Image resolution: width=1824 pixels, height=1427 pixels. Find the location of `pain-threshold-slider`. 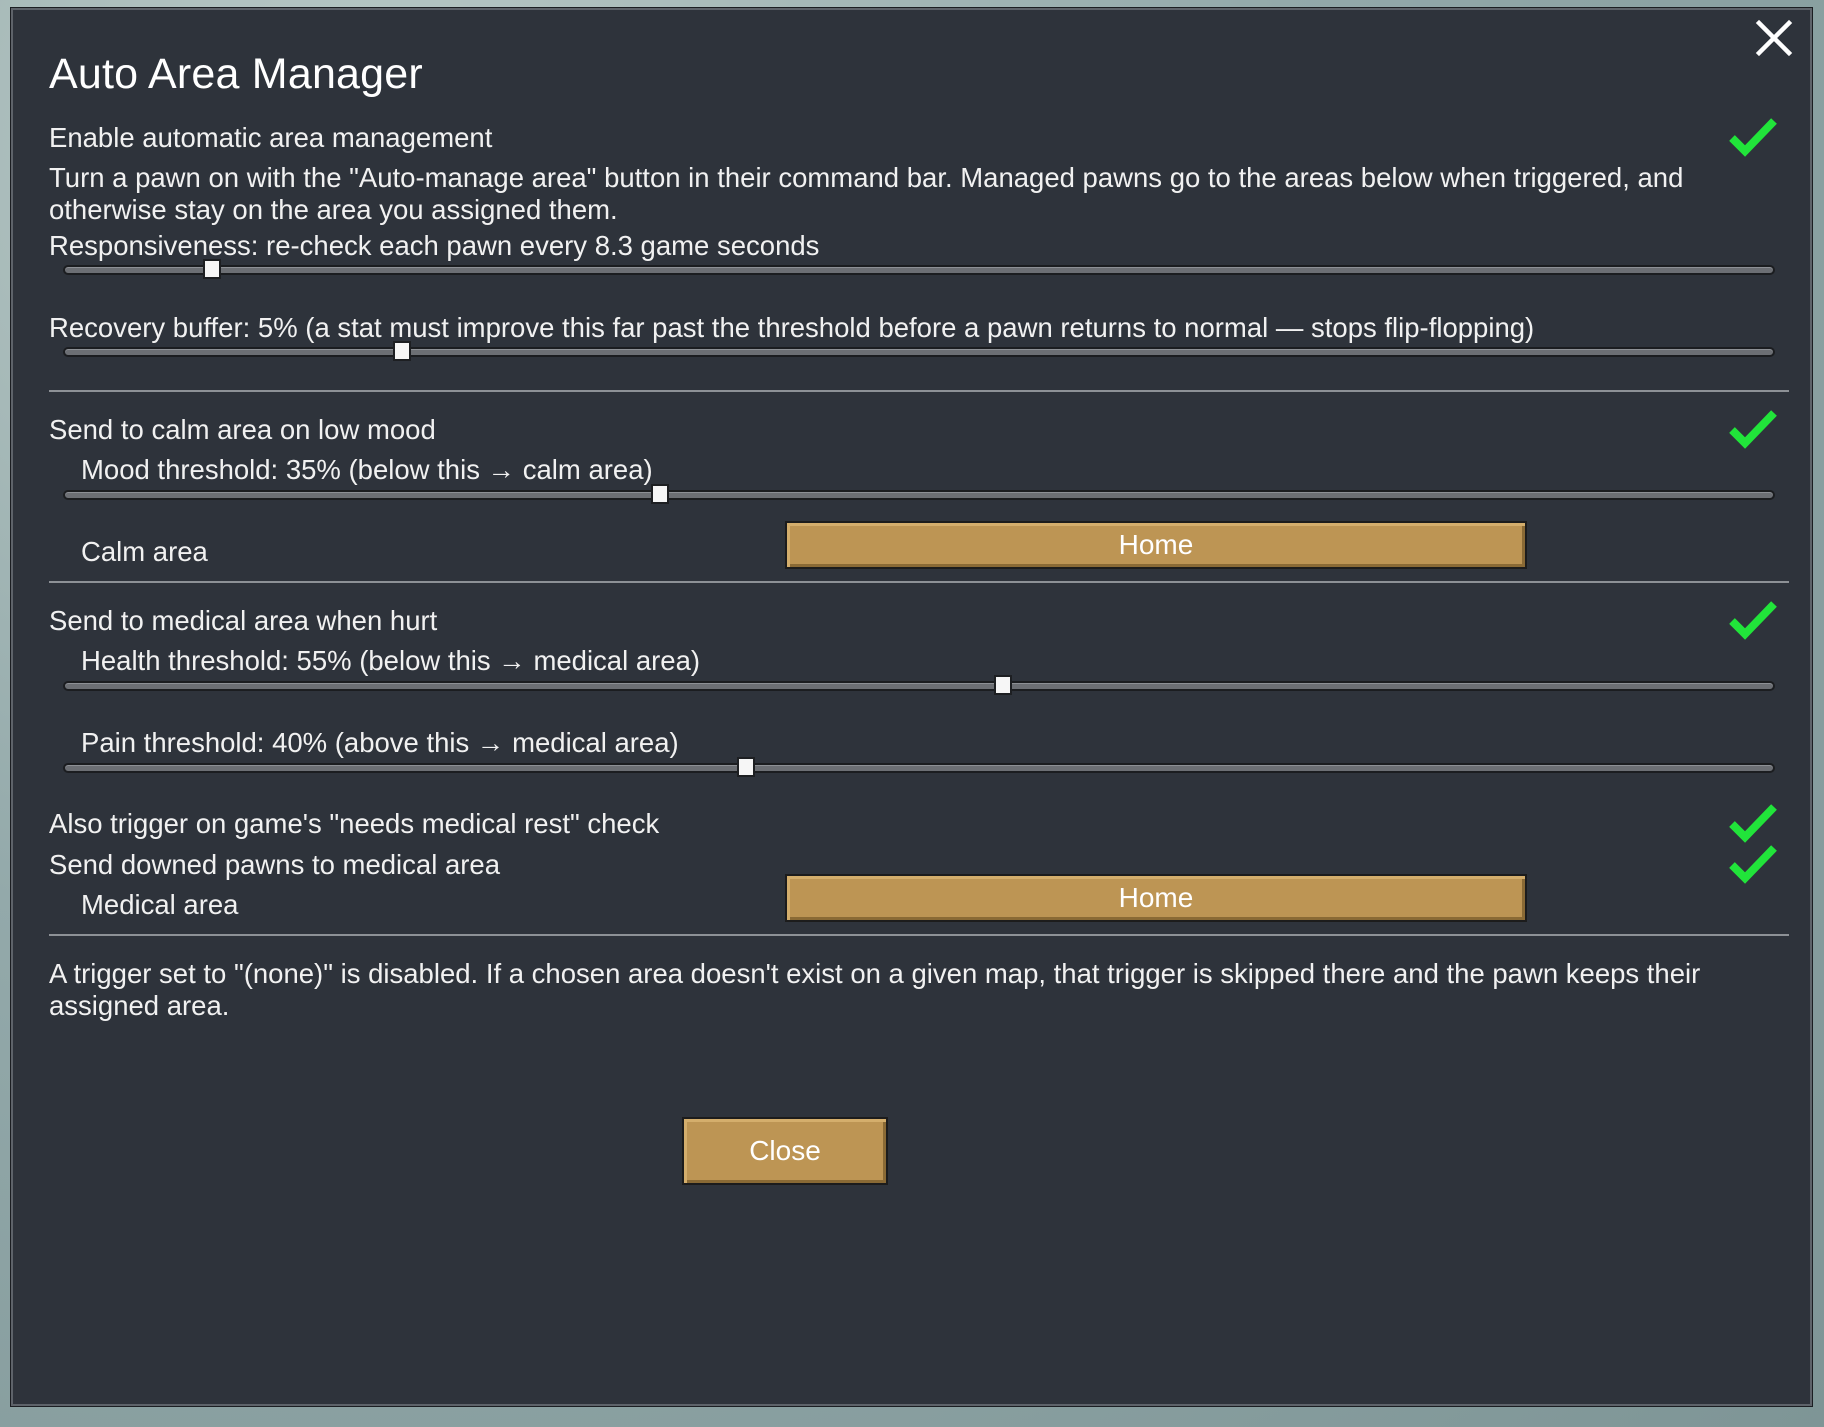

pain-threshold-slider is located at coordinates (919, 768).